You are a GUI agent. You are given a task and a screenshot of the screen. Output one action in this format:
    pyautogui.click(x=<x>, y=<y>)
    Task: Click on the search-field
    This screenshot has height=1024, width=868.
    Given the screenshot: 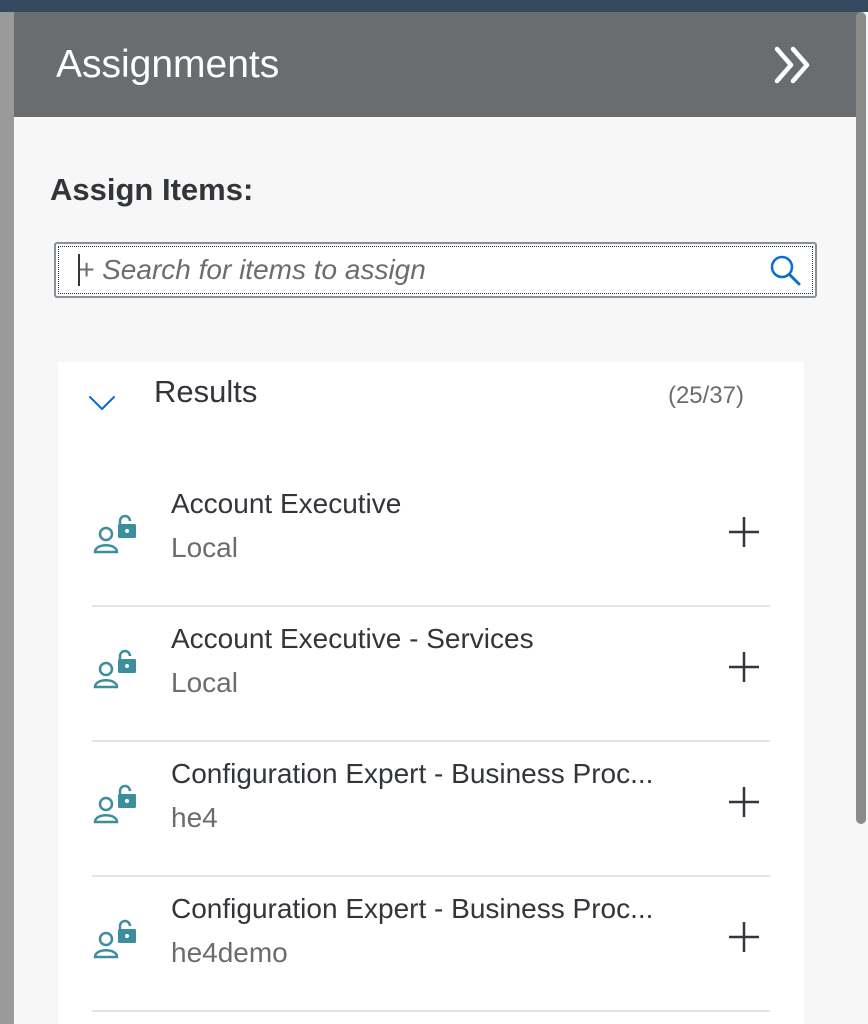 What is the action you would take?
    pyautogui.click(x=435, y=270)
    